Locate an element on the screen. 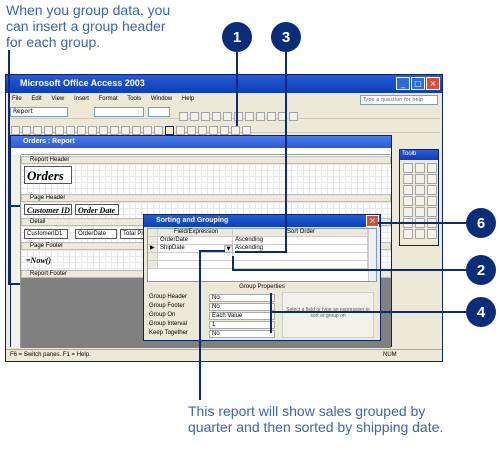 The image size is (500, 450). order-date-field: OrderDate is located at coordinates (96, 234).